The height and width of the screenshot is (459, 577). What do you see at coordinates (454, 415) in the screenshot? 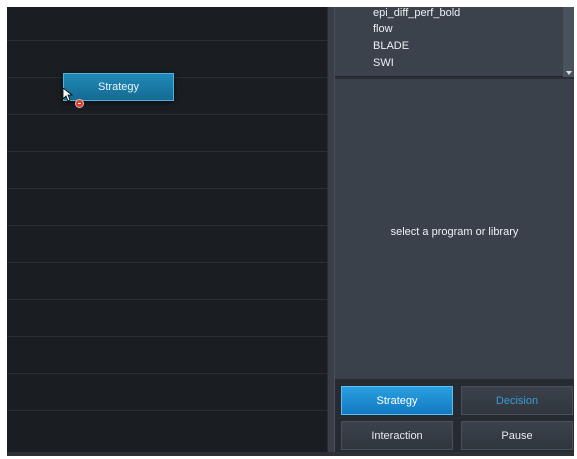
I see `action-buttons: Strategy Decision Interaction Pause` at bounding box center [454, 415].